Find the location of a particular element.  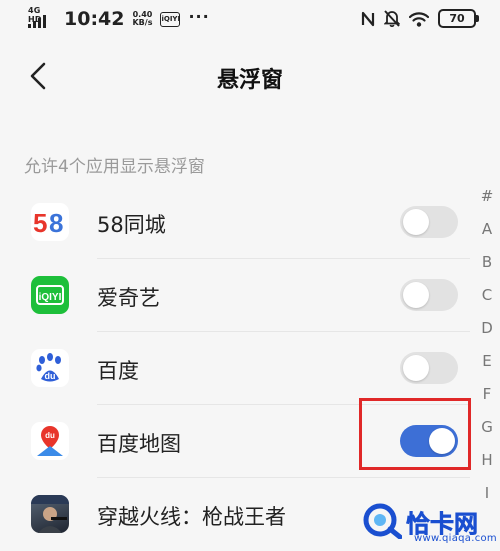

index-letter: C is located at coordinates (487, 295).